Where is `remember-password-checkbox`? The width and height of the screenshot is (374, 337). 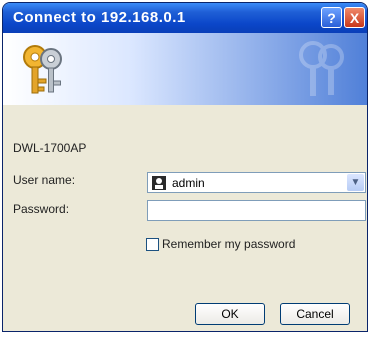
remember-password-checkbox is located at coordinates (152, 244).